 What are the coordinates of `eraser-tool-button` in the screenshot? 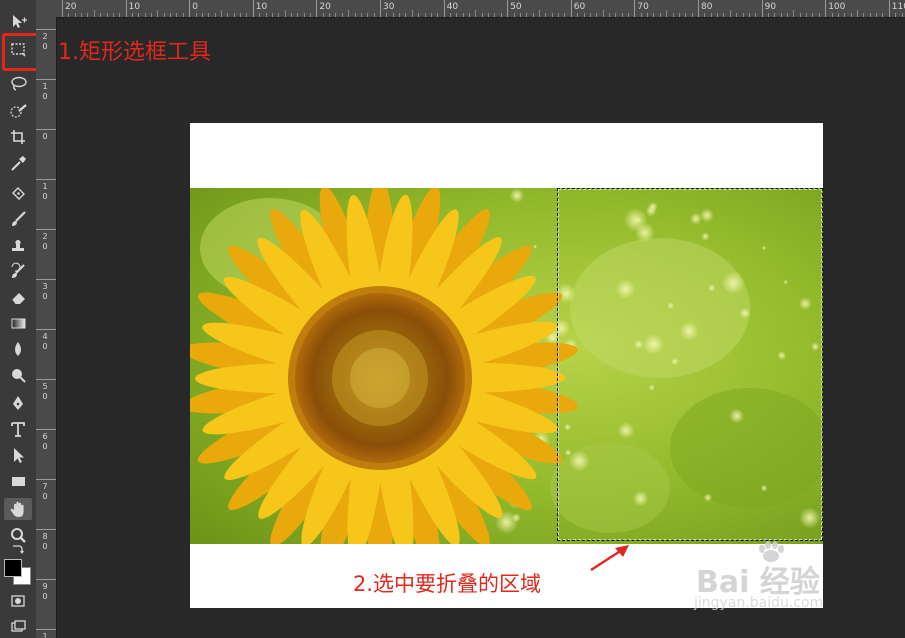 It's located at (18, 297).